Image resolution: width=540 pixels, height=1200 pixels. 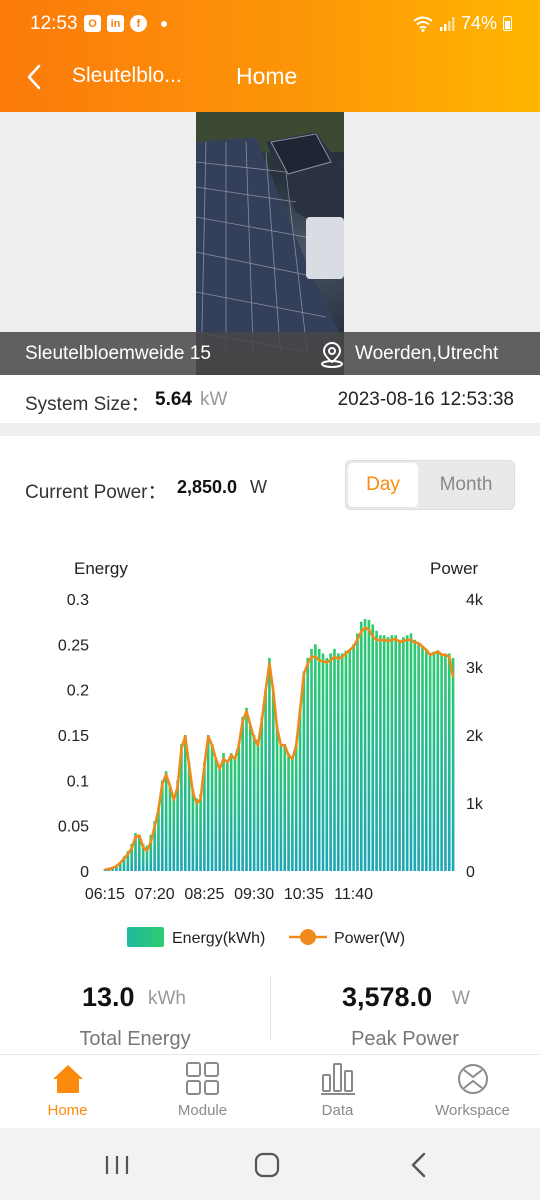 What do you see at coordinates (405, 1039) in the screenshot?
I see `peak-power-label: Peak Power` at bounding box center [405, 1039].